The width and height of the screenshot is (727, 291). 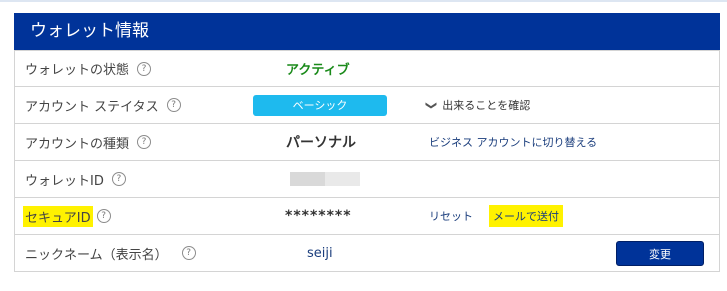 I want to click on secure-id-masked-value: ********, so click(x=318, y=216).